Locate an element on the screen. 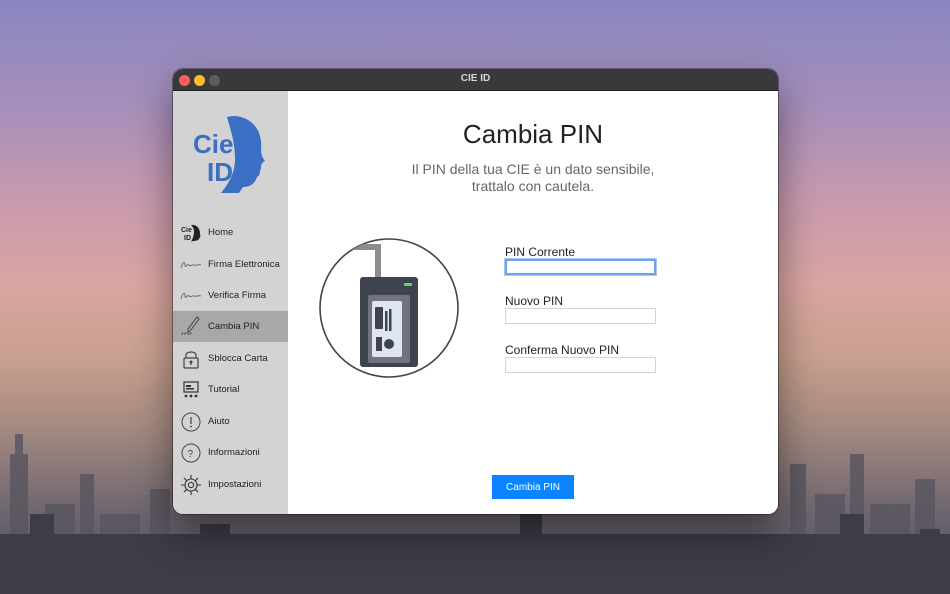 This screenshot has height=594, width=950. sidebar-item-label: Firma Elettronica is located at coordinates (244, 264).